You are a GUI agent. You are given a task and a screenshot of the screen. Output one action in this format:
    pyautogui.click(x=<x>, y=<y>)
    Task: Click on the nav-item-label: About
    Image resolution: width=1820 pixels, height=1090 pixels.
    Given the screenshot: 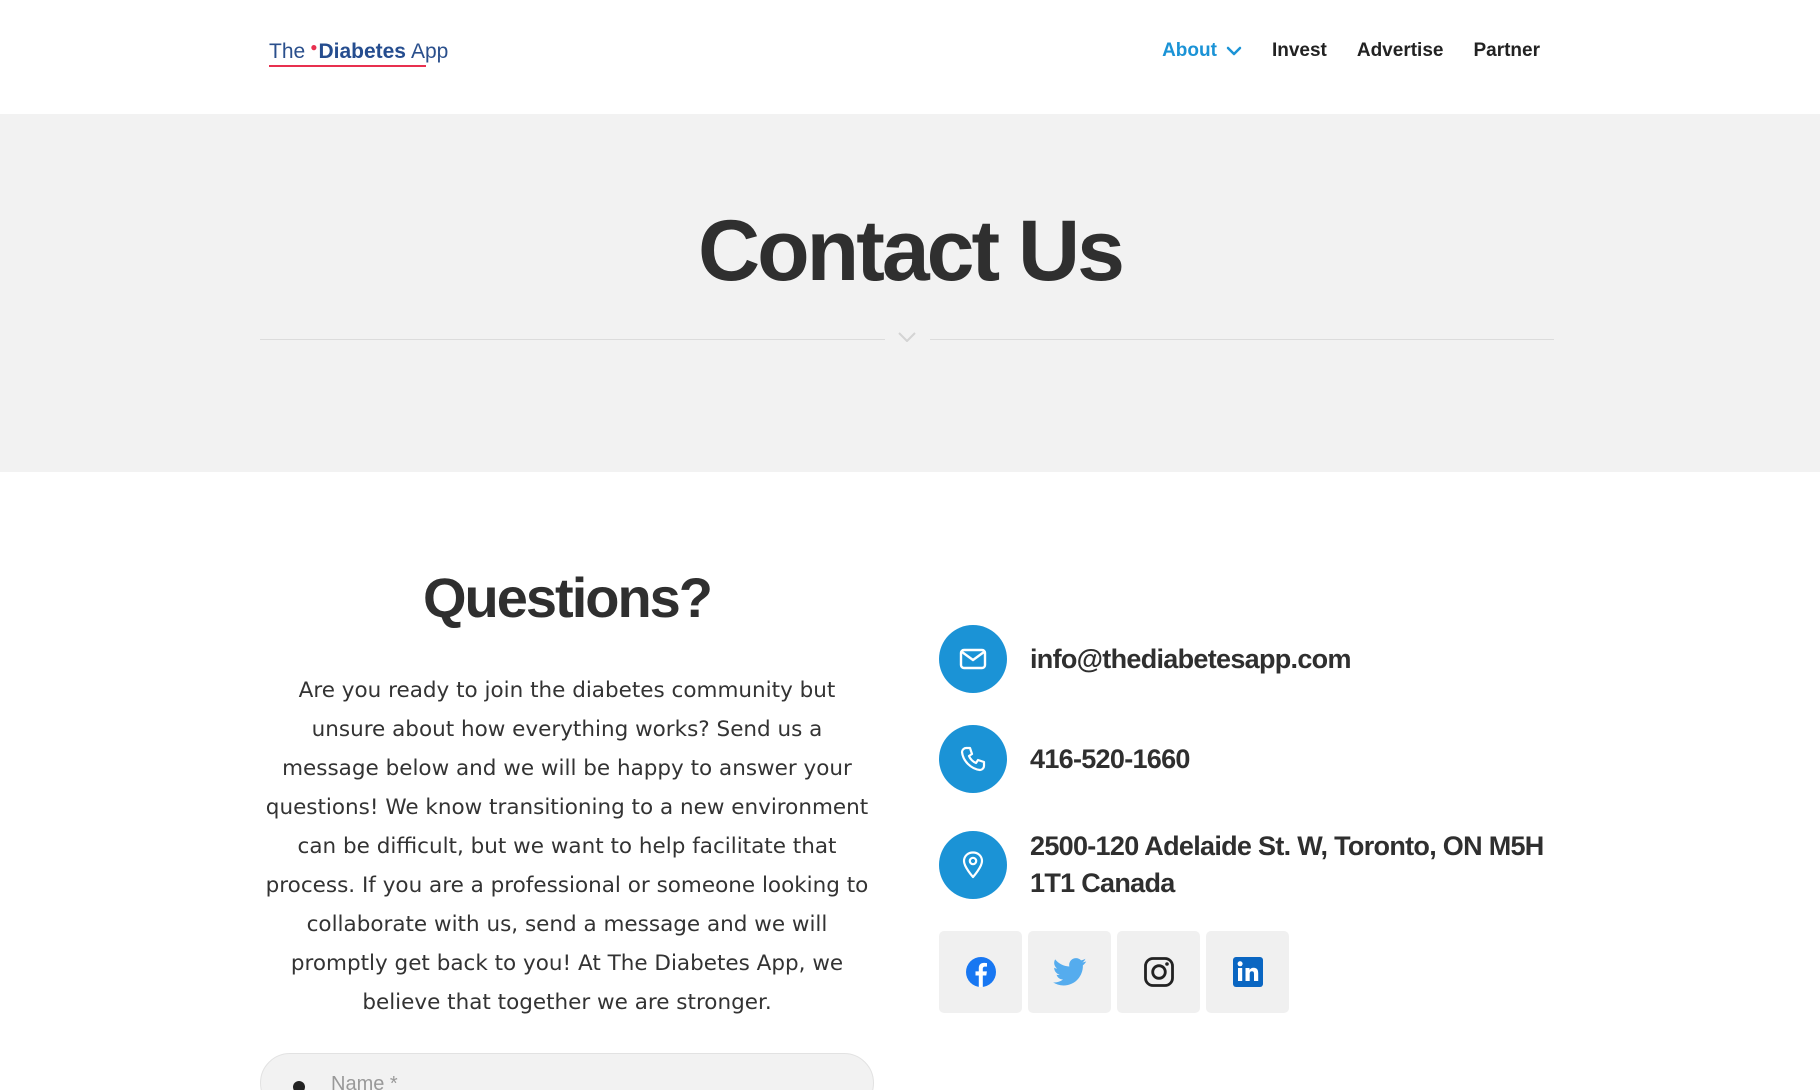 What is the action you would take?
    pyautogui.click(x=1189, y=50)
    